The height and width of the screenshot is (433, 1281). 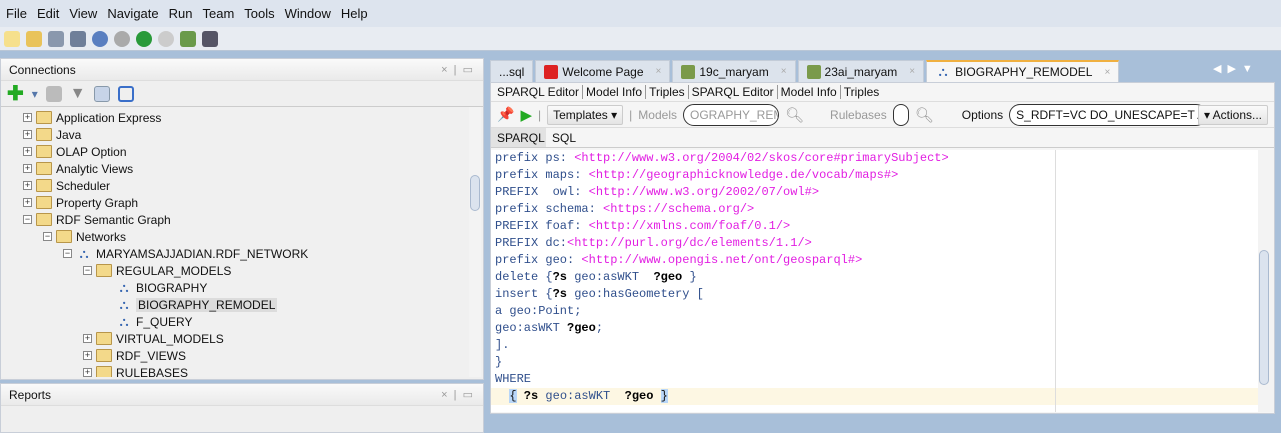 What do you see at coordinates (56, 38) in the screenshot?
I see `save-icon` at bounding box center [56, 38].